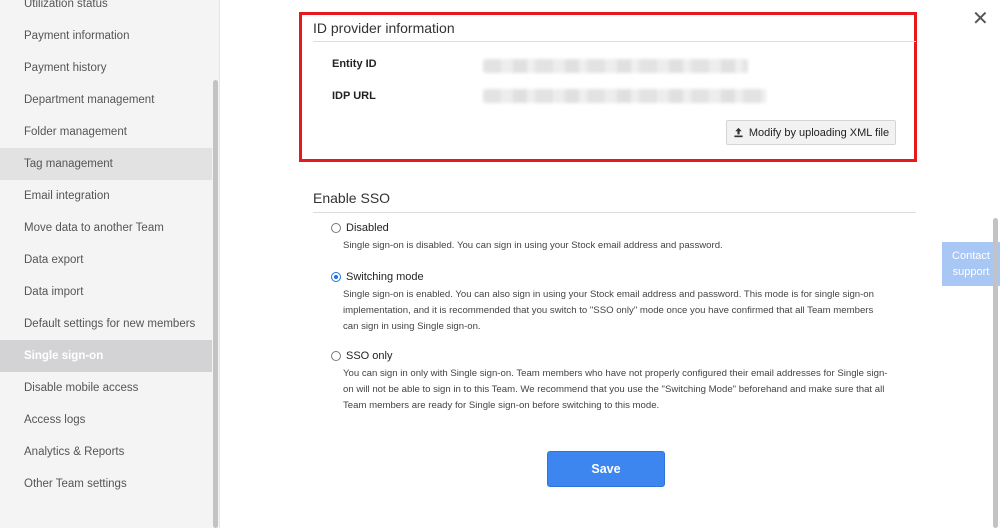 The width and height of the screenshot is (1000, 528). I want to click on sso-option-switching-mode-label: Switching mode, so click(385, 277).